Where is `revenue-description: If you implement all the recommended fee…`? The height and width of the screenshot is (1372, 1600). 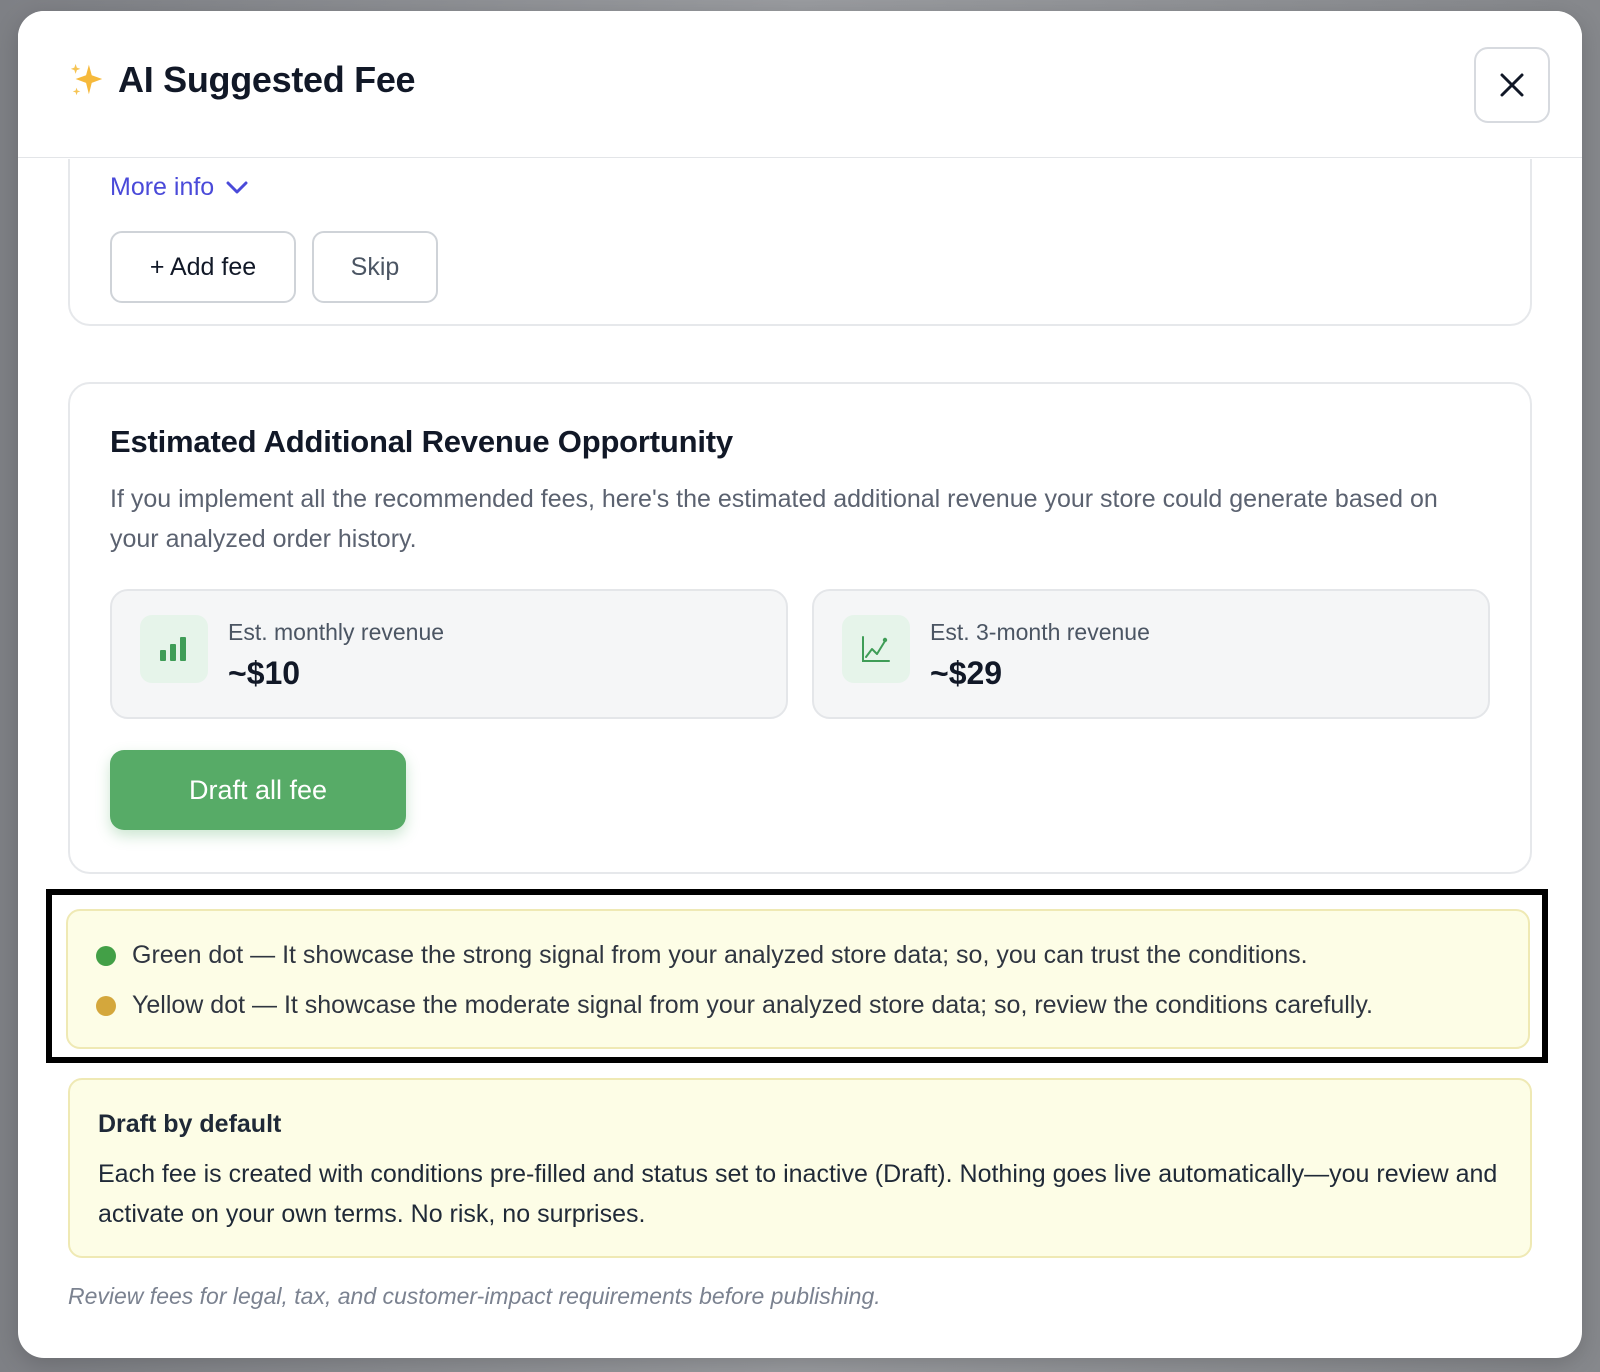 revenue-description: If you implement all the recommended fee… is located at coordinates (774, 519).